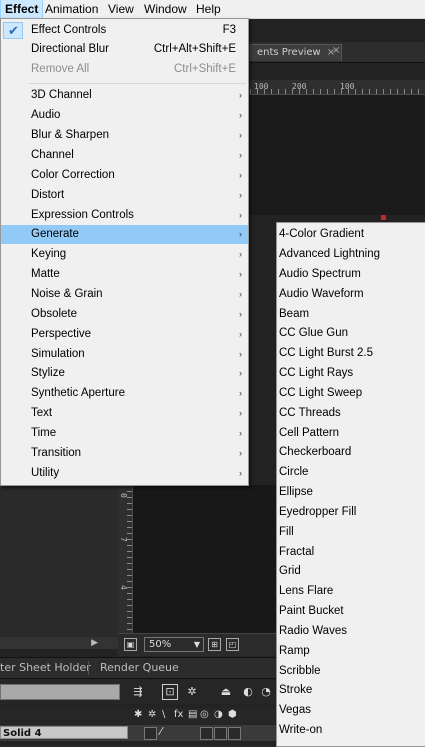  I want to click on scroll-right-icon: ▶, so click(94, 643).